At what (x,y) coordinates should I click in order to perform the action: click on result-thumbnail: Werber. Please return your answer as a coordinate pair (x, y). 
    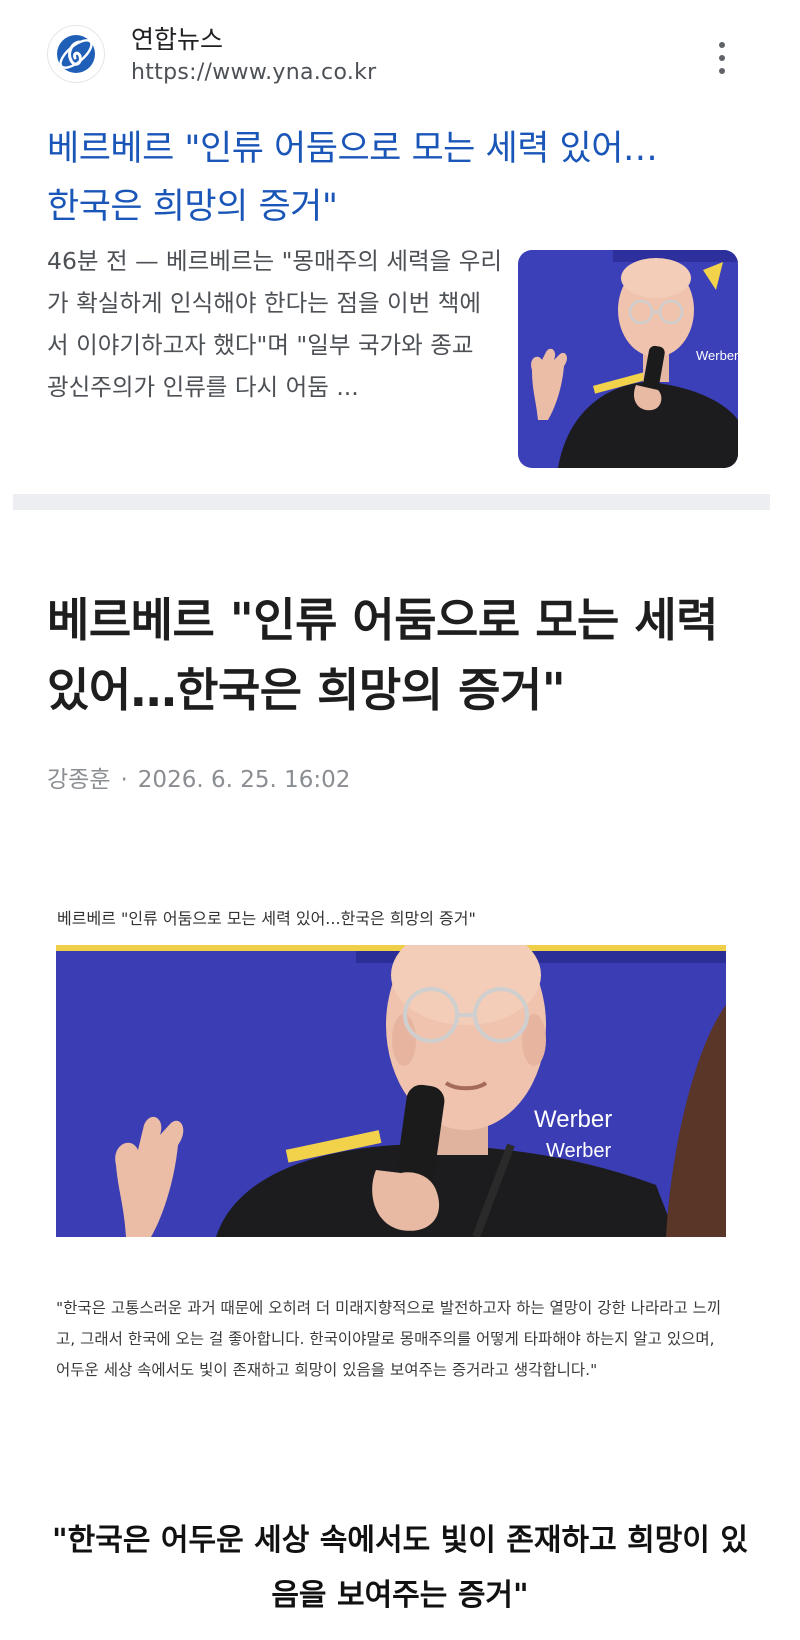
    Looking at the image, I should click on (628, 359).